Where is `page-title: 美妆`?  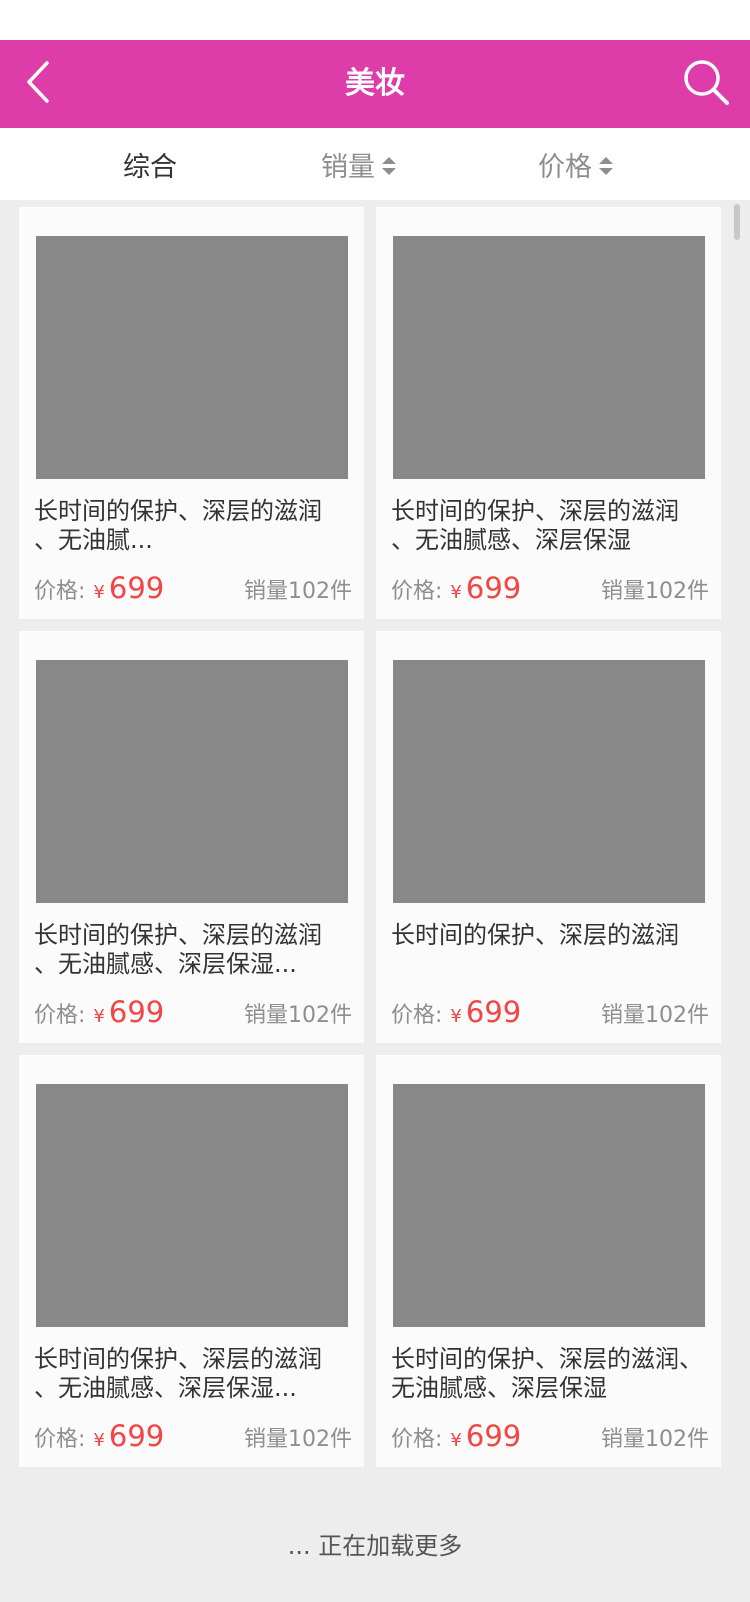 page-title: 美妆 is located at coordinates (375, 83).